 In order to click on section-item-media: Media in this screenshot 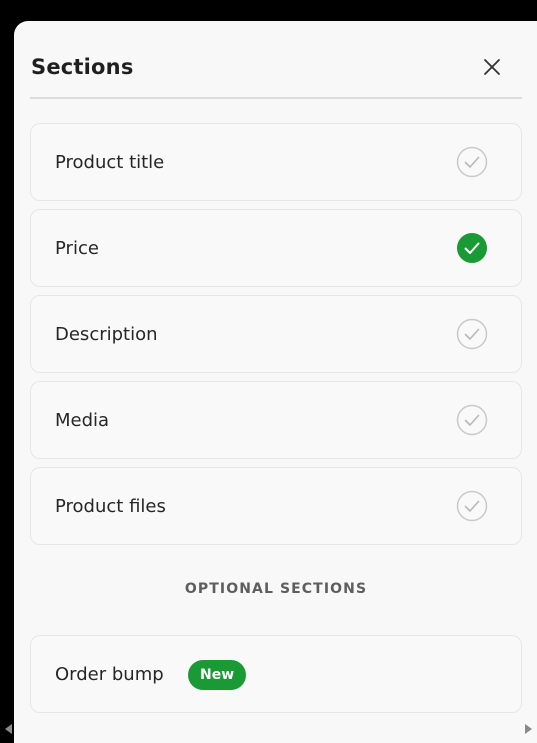, I will do `click(276, 420)`.